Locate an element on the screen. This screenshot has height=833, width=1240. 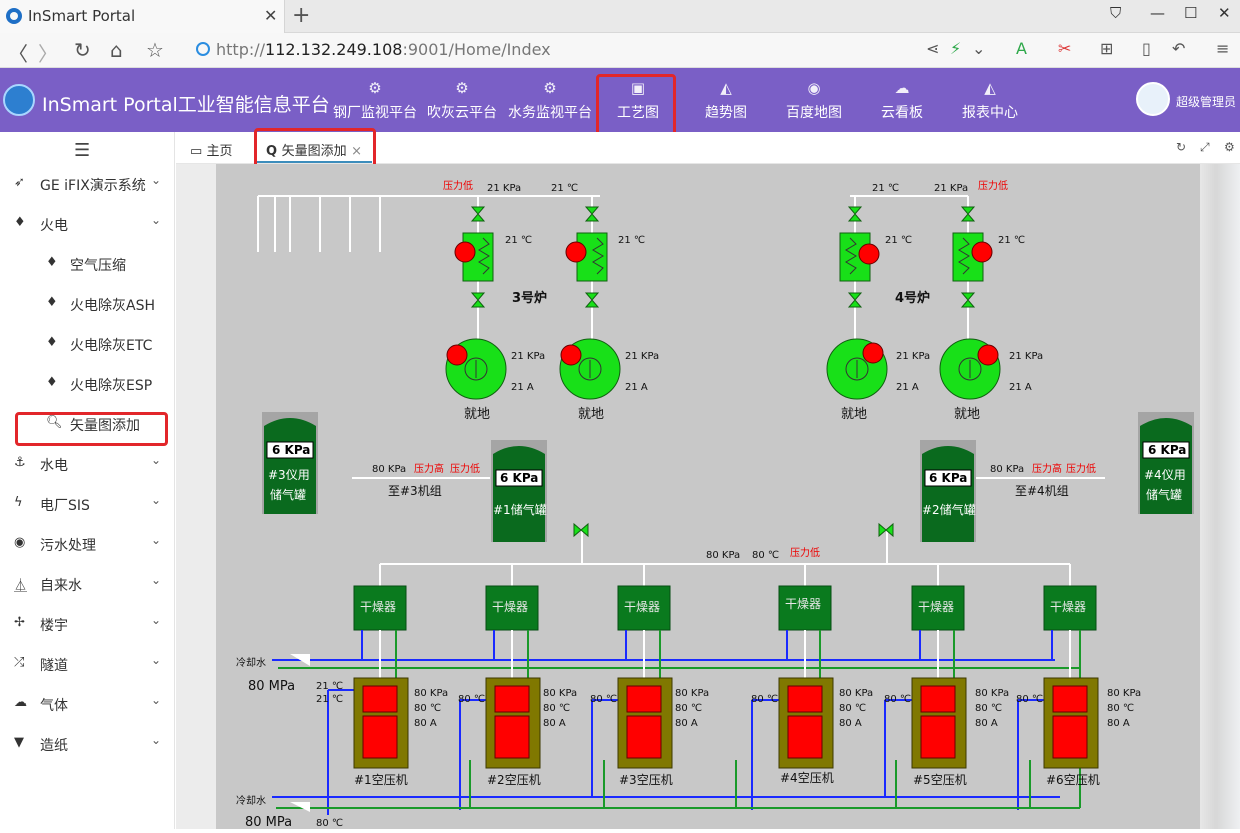
undo-icon: ↶ is located at coordinates (1178, 48).